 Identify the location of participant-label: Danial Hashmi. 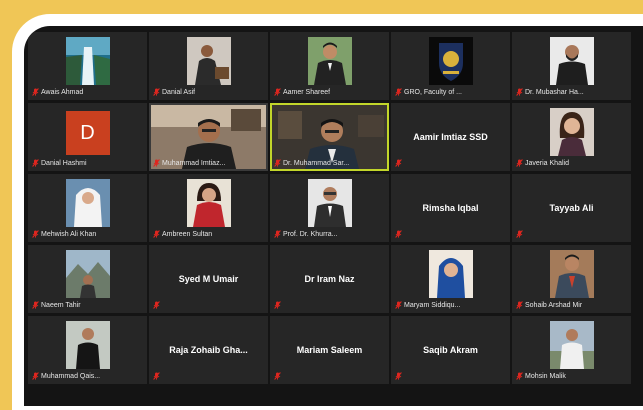
(59, 163).